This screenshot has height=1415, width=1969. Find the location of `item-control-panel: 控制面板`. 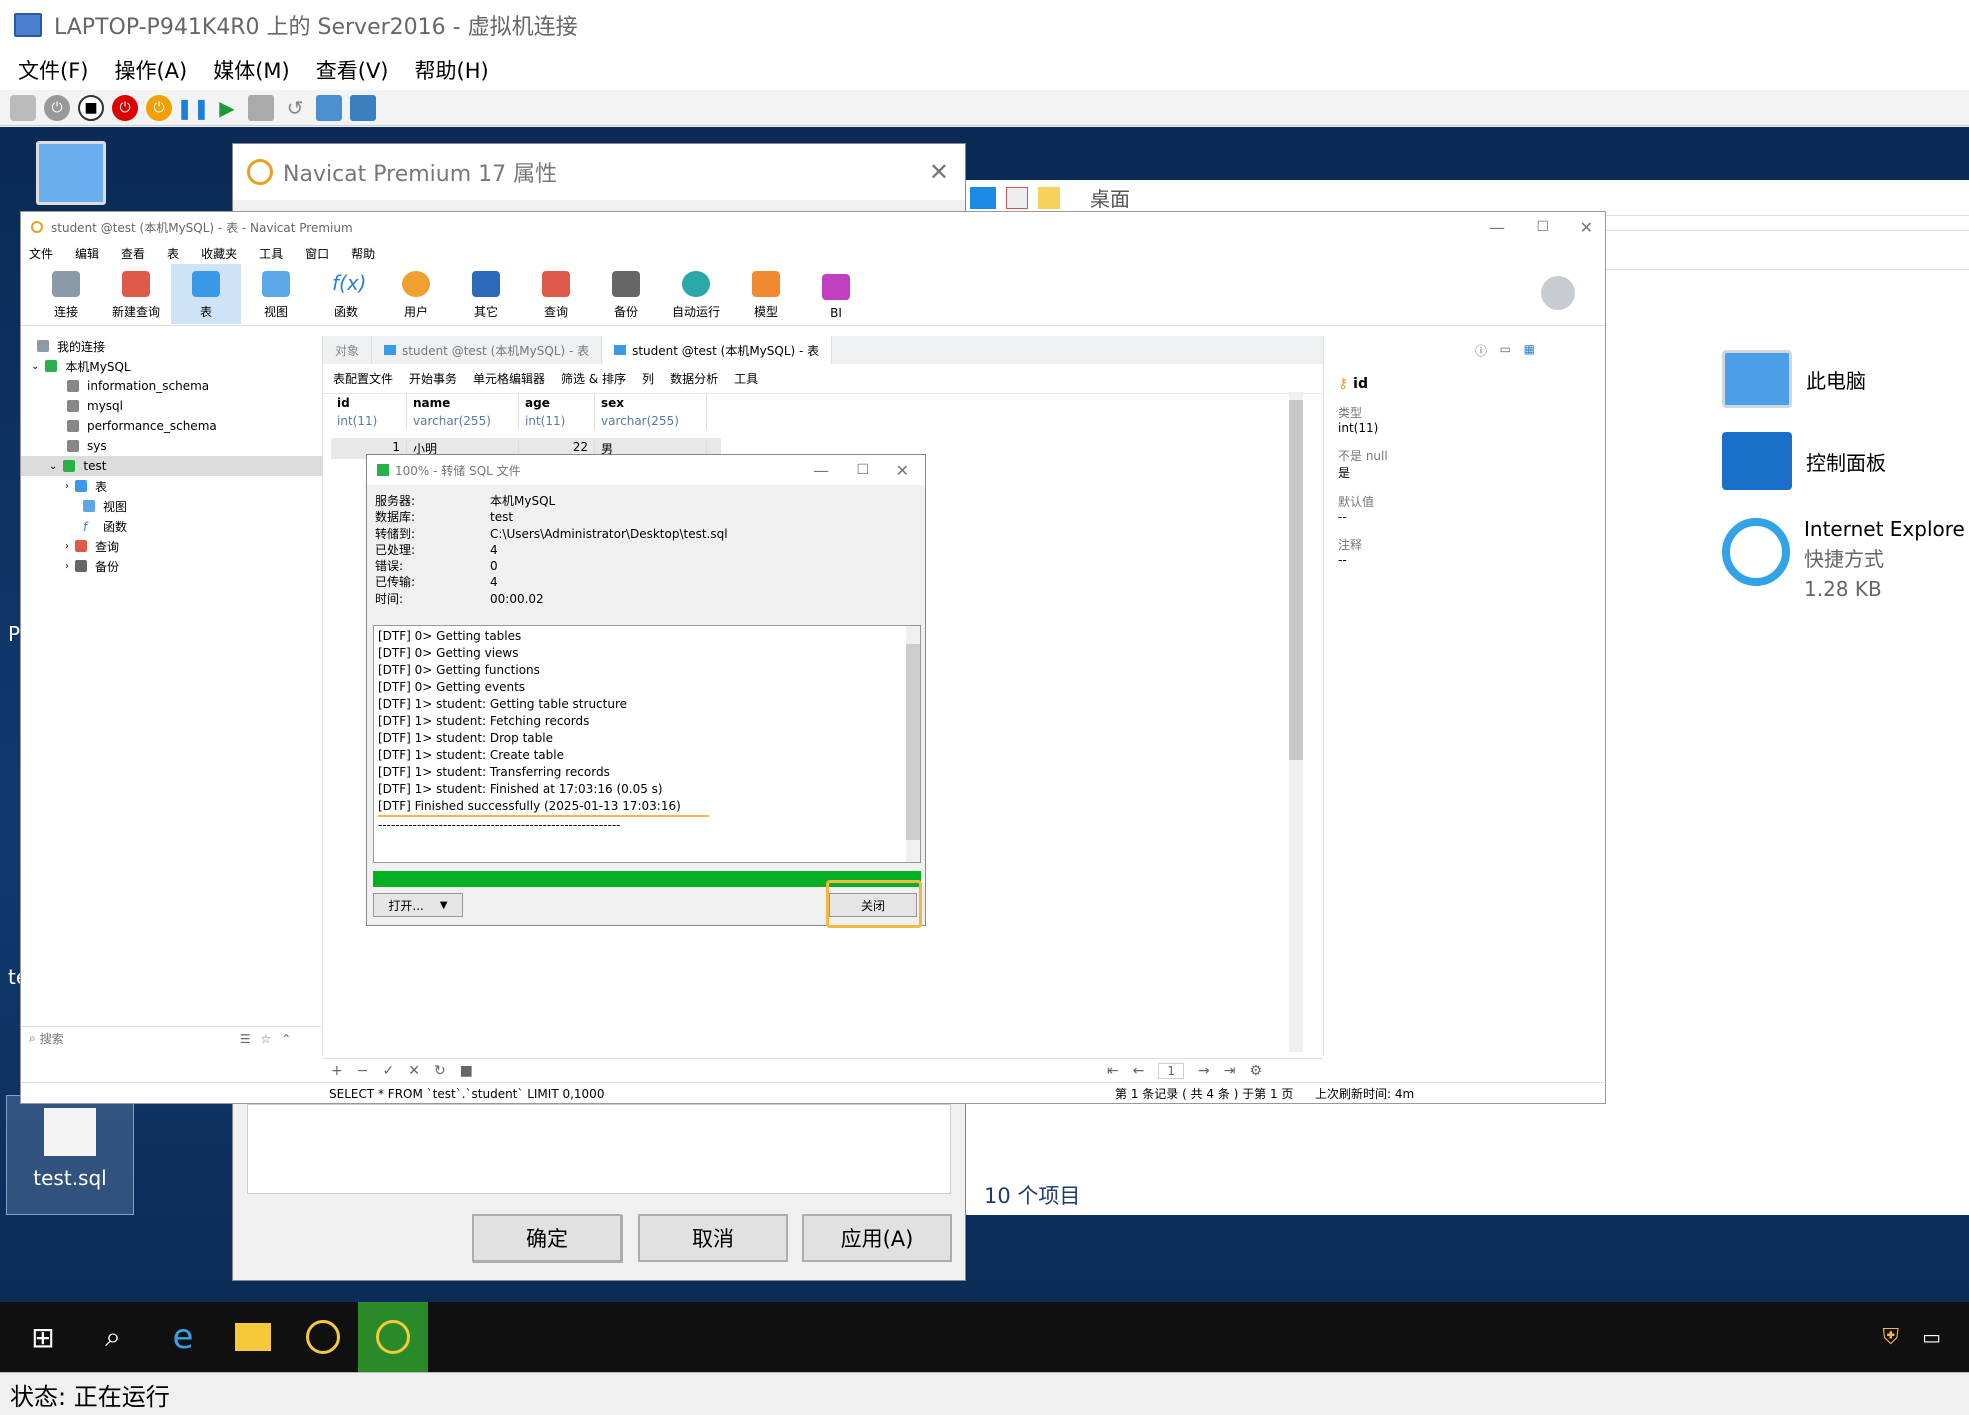

item-control-panel: 控制面板 is located at coordinates (1845, 461).